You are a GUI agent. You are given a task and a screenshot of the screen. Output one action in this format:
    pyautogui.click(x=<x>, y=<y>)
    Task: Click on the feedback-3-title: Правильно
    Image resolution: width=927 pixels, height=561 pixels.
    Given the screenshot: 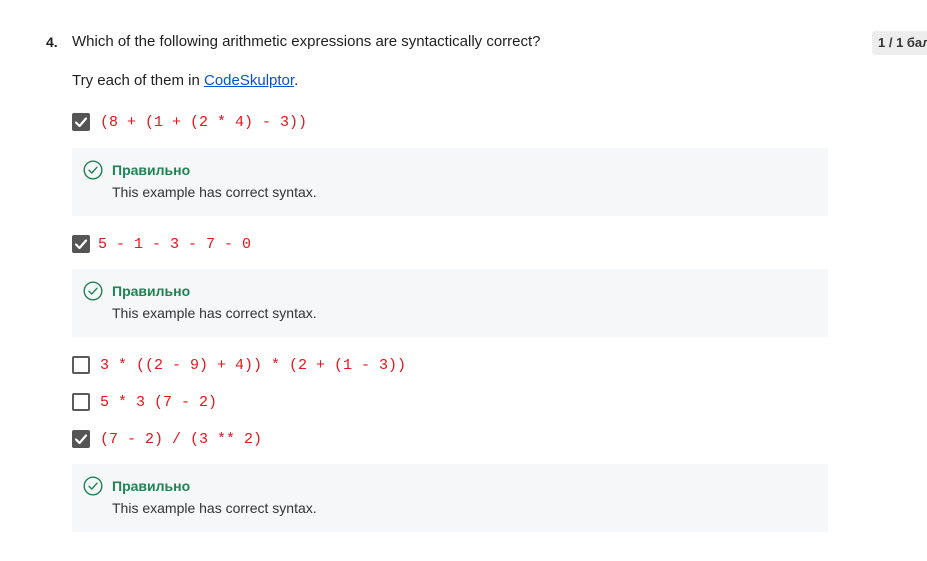 What is the action you would take?
    pyautogui.click(x=151, y=486)
    